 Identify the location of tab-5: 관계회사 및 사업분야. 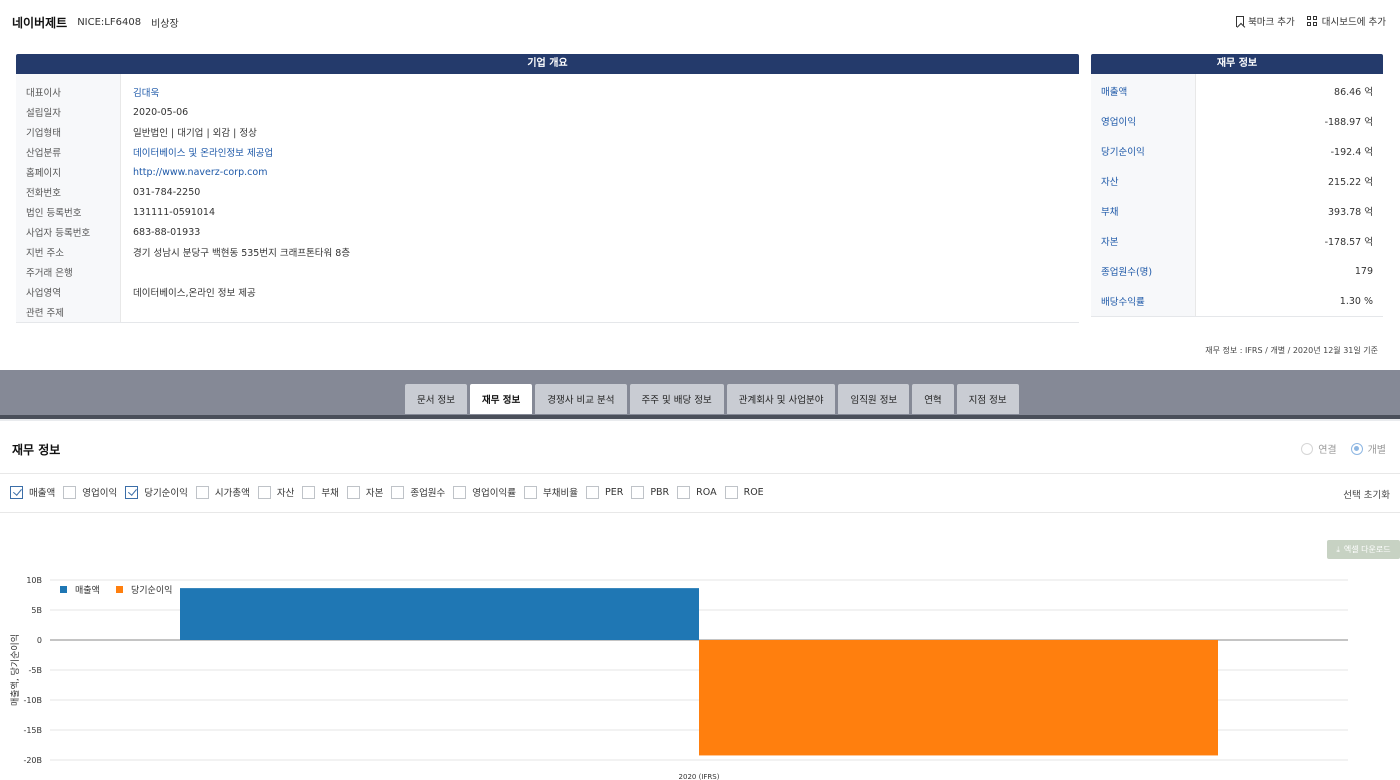
(781, 399).